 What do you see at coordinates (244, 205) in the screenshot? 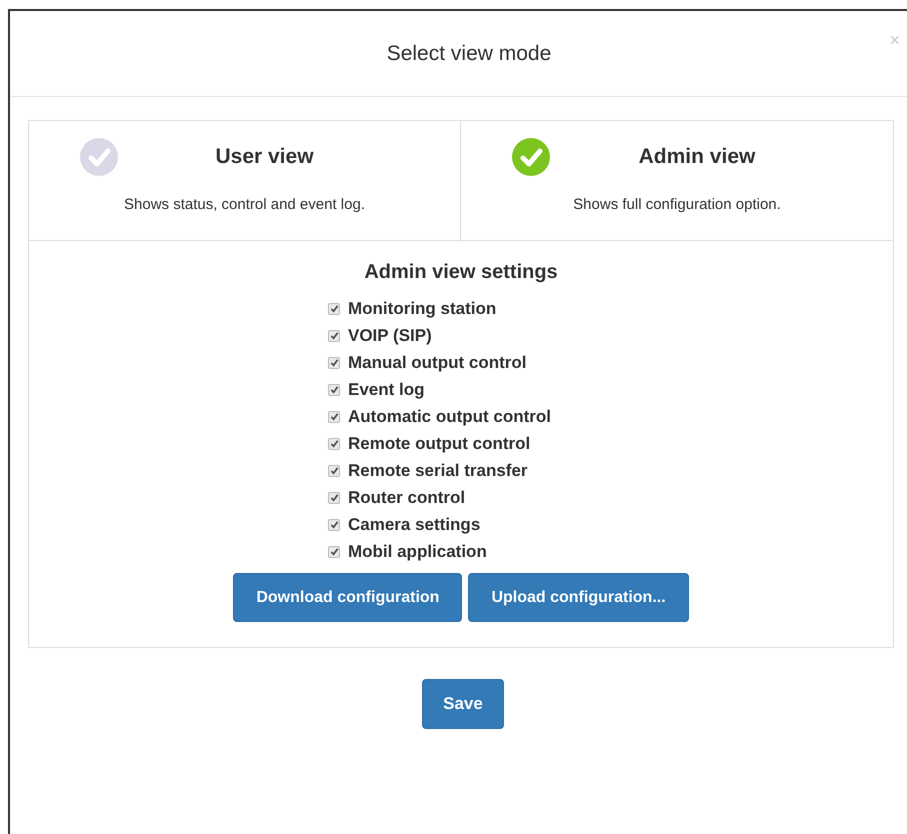
I see `view-description: Shows status, control and event log.` at bounding box center [244, 205].